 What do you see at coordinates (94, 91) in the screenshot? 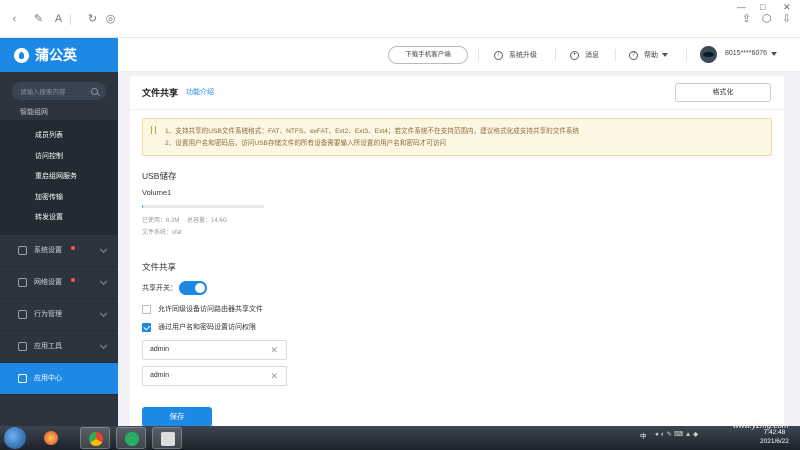
I see `search-icon` at bounding box center [94, 91].